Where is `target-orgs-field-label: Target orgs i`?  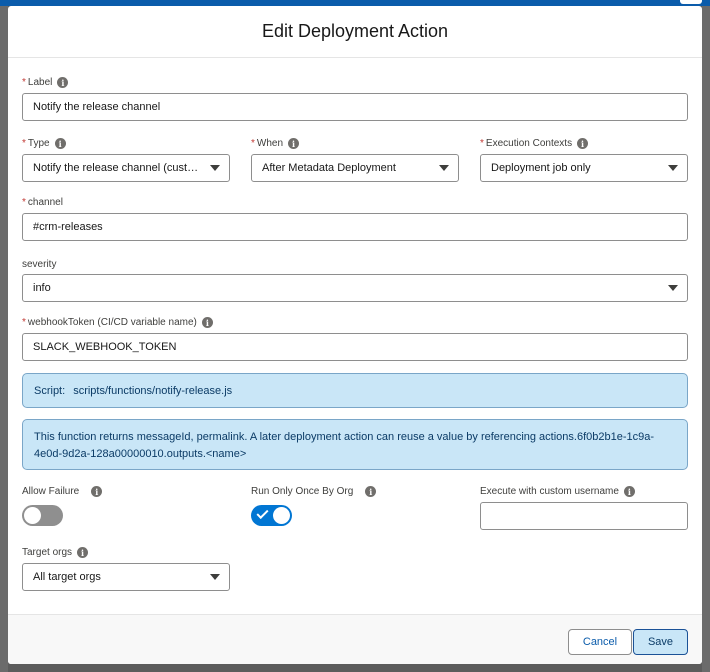
target-orgs-field-label: Target orgs i is located at coordinates (55, 552).